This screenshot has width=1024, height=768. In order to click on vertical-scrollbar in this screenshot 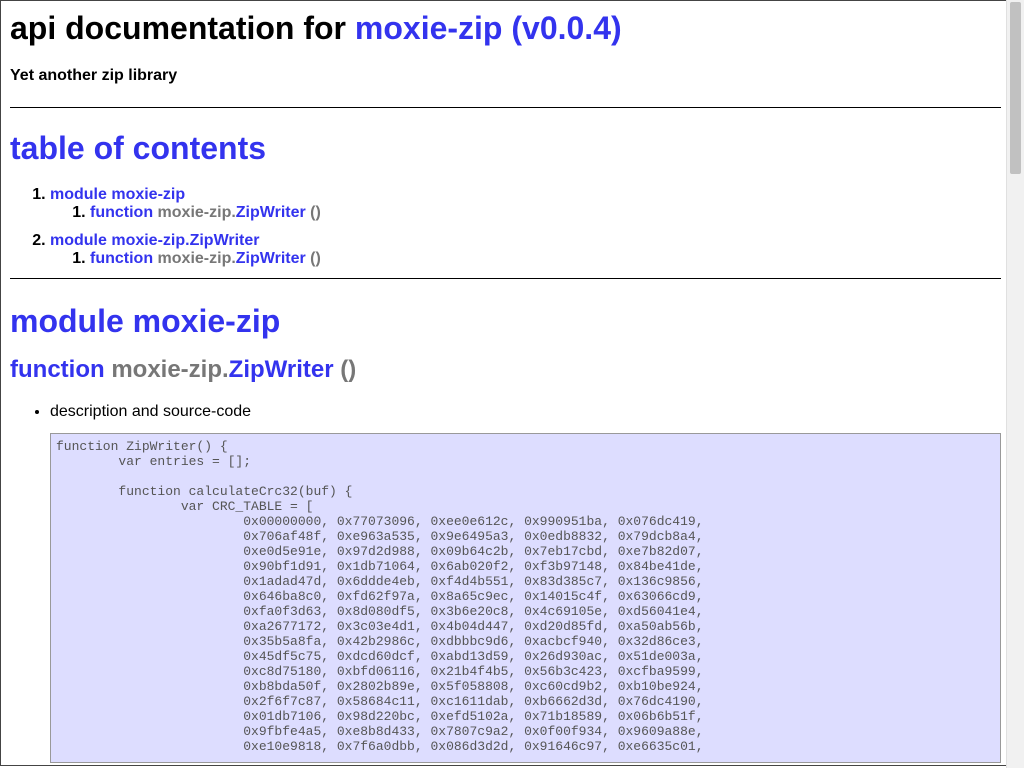, I will do `click(1015, 384)`.